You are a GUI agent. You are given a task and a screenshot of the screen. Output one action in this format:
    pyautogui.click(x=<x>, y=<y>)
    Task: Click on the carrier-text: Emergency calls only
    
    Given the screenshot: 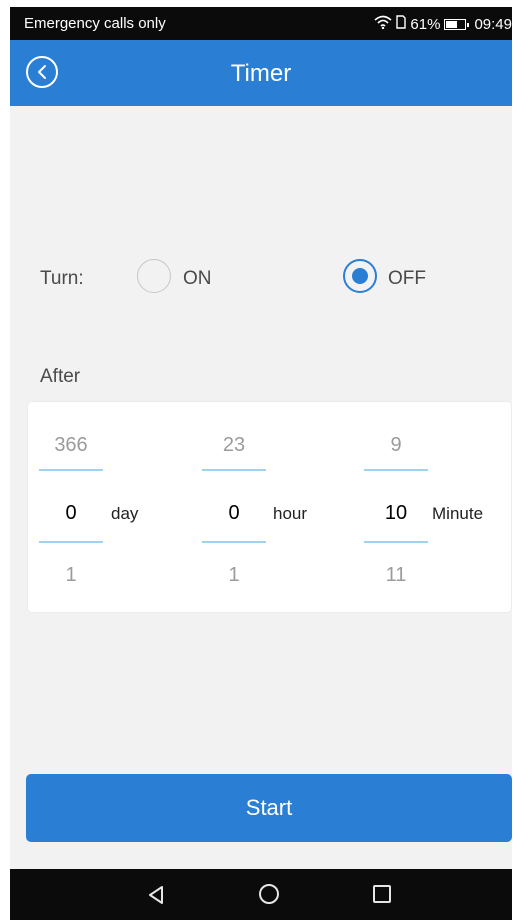 What is the action you would take?
    pyautogui.click(x=95, y=23)
    